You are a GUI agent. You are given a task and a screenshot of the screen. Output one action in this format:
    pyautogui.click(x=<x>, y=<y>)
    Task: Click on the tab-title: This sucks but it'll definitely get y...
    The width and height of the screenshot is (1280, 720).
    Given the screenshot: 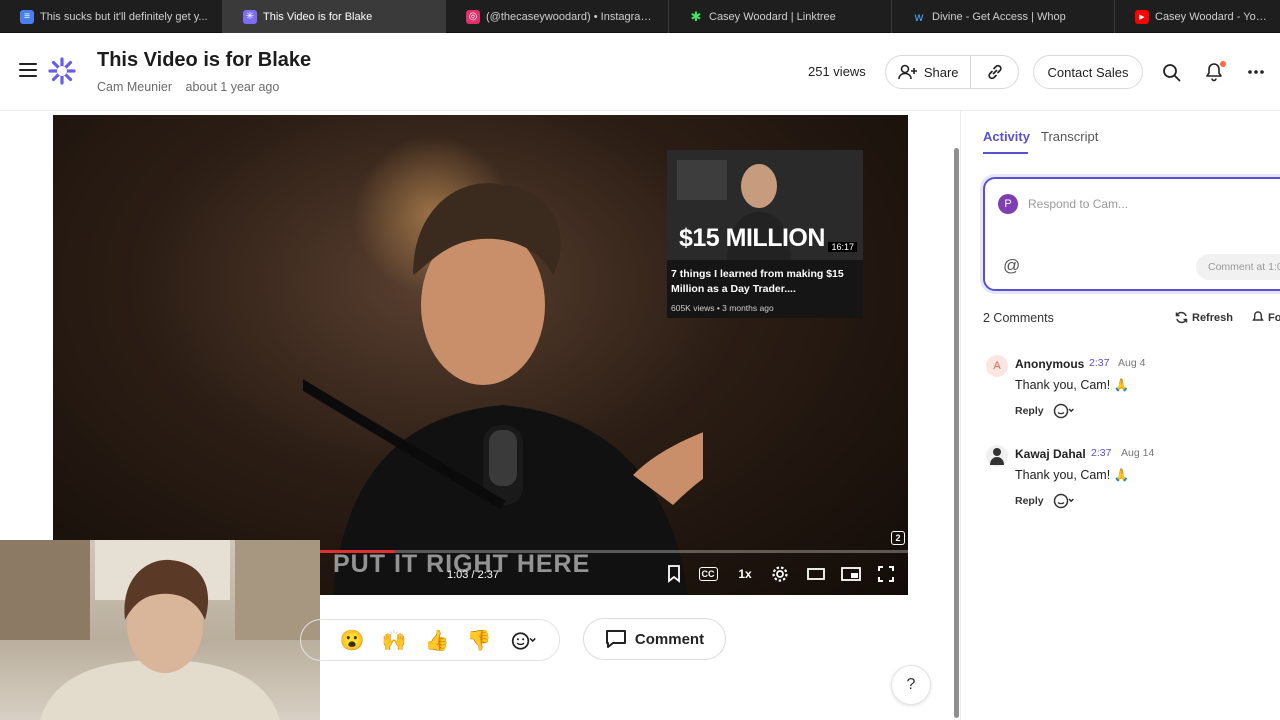 What is the action you would take?
    pyautogui.click(x=124, y=16)
    